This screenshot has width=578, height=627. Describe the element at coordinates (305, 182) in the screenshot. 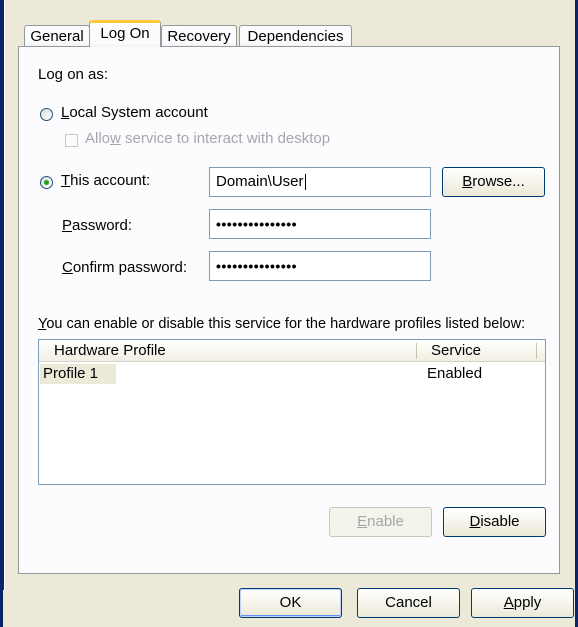

I see `text-caret` at that location.